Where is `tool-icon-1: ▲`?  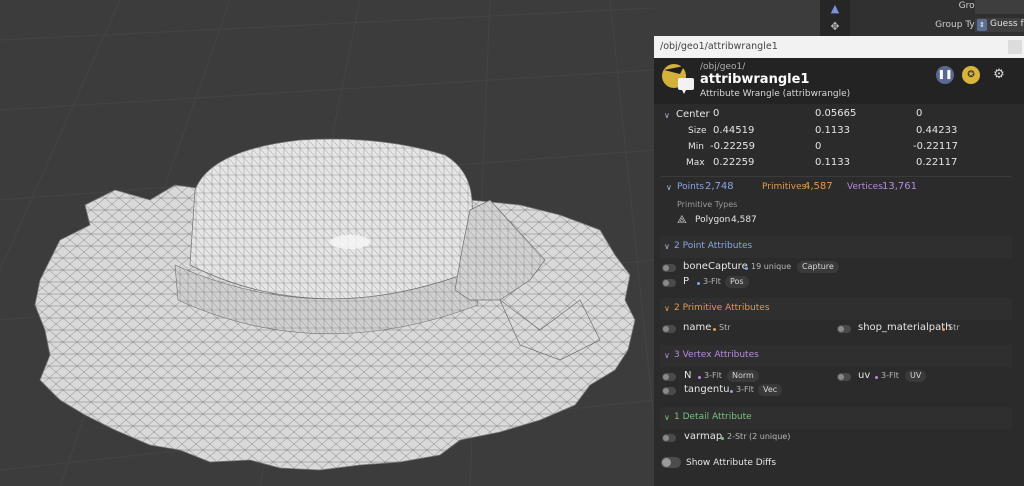 tool-icon-1: ▲ is located at coordinates (835, 9).